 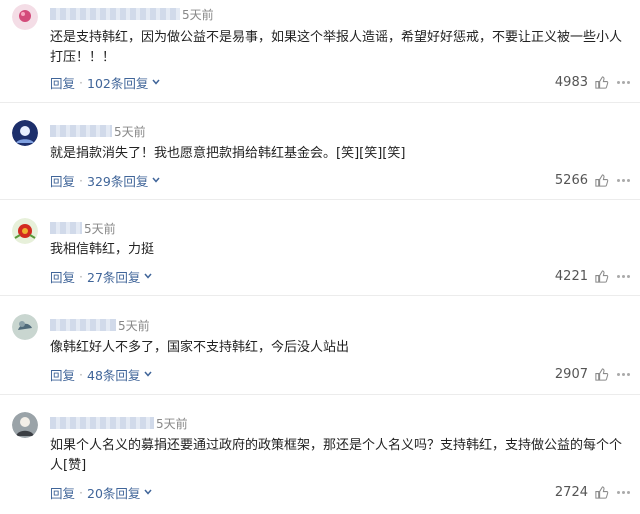 I want to click on like-area: 2907, so click(x=592, y=374).